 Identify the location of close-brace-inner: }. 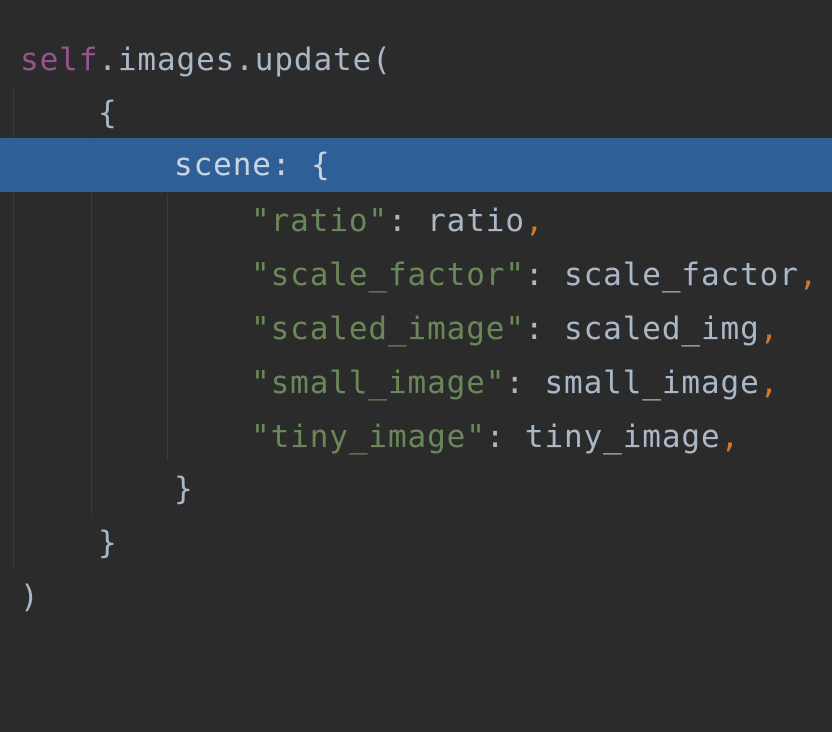
(184, 489).